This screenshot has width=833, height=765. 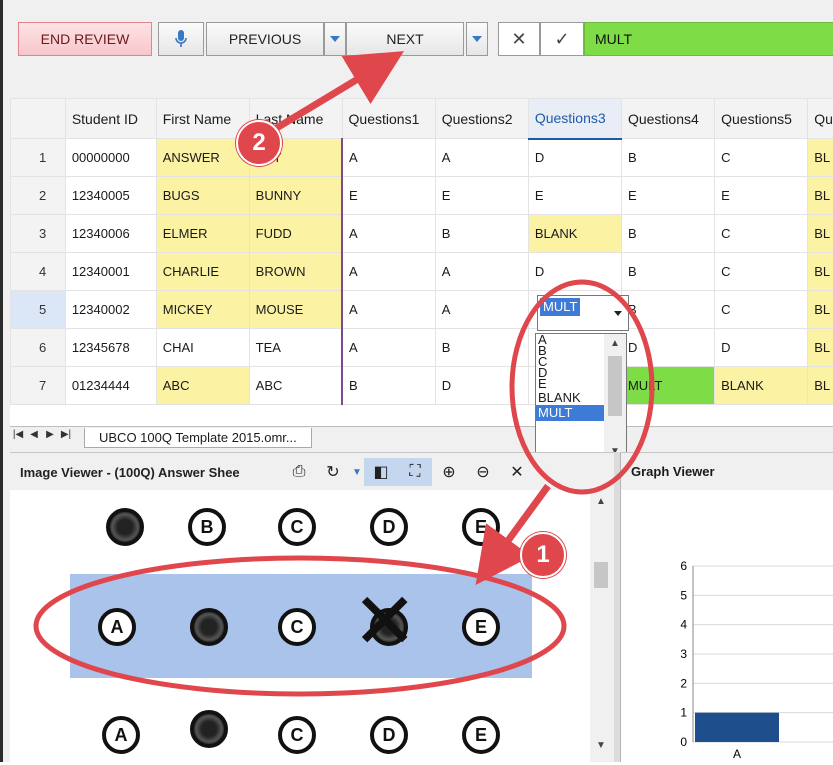 What do you see at coordinates (477, 39) in the screenshot?
I see `next-dropdown-button` at bounding box center [477, 39].